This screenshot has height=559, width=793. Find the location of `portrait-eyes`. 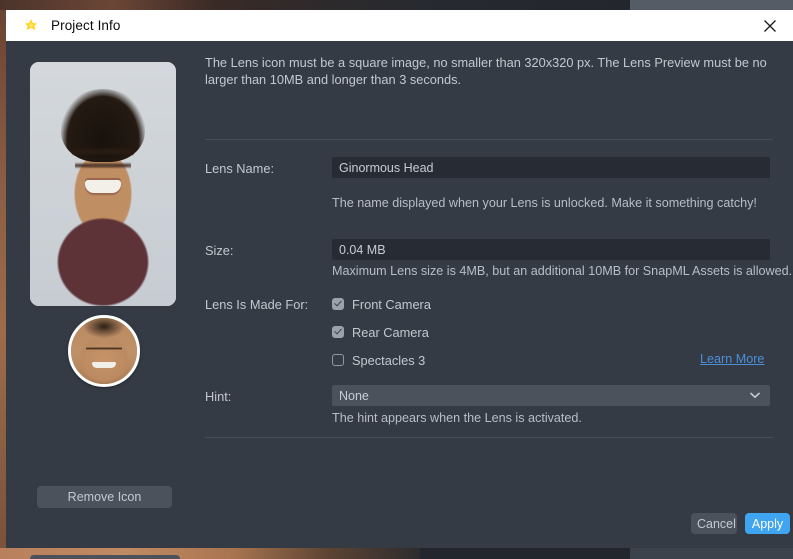

portrait-eyes is located at coordinates (103, 166).